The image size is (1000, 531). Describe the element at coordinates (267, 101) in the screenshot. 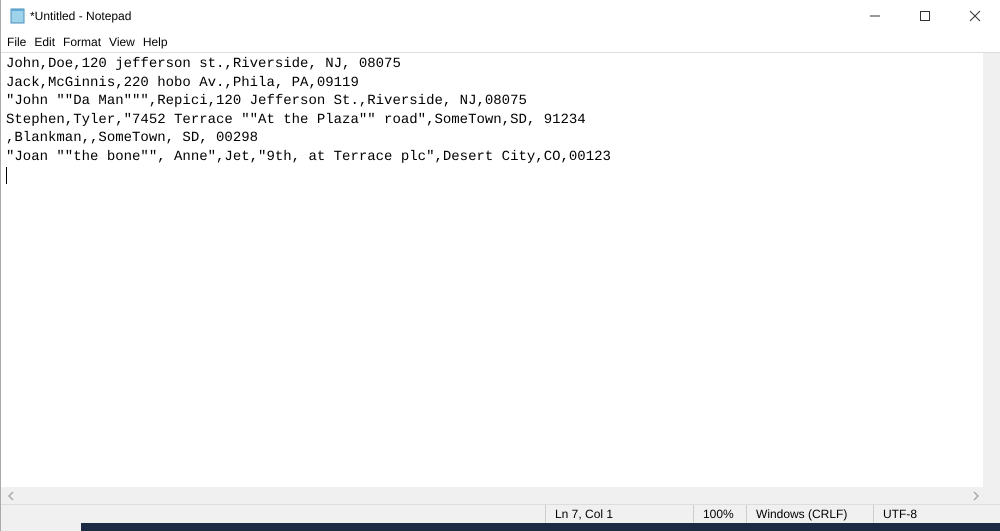

I see `text-line: "John ""Da Man""",Repici,120 Jefferson St.,Riverside, NJ,08075` at that location.